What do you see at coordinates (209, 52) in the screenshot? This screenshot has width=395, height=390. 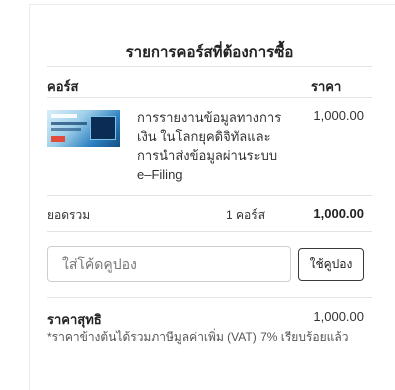 I see `cart-title: รายการคอร์สที่ต้องการซื้อ` at bounding box center [209, 52].